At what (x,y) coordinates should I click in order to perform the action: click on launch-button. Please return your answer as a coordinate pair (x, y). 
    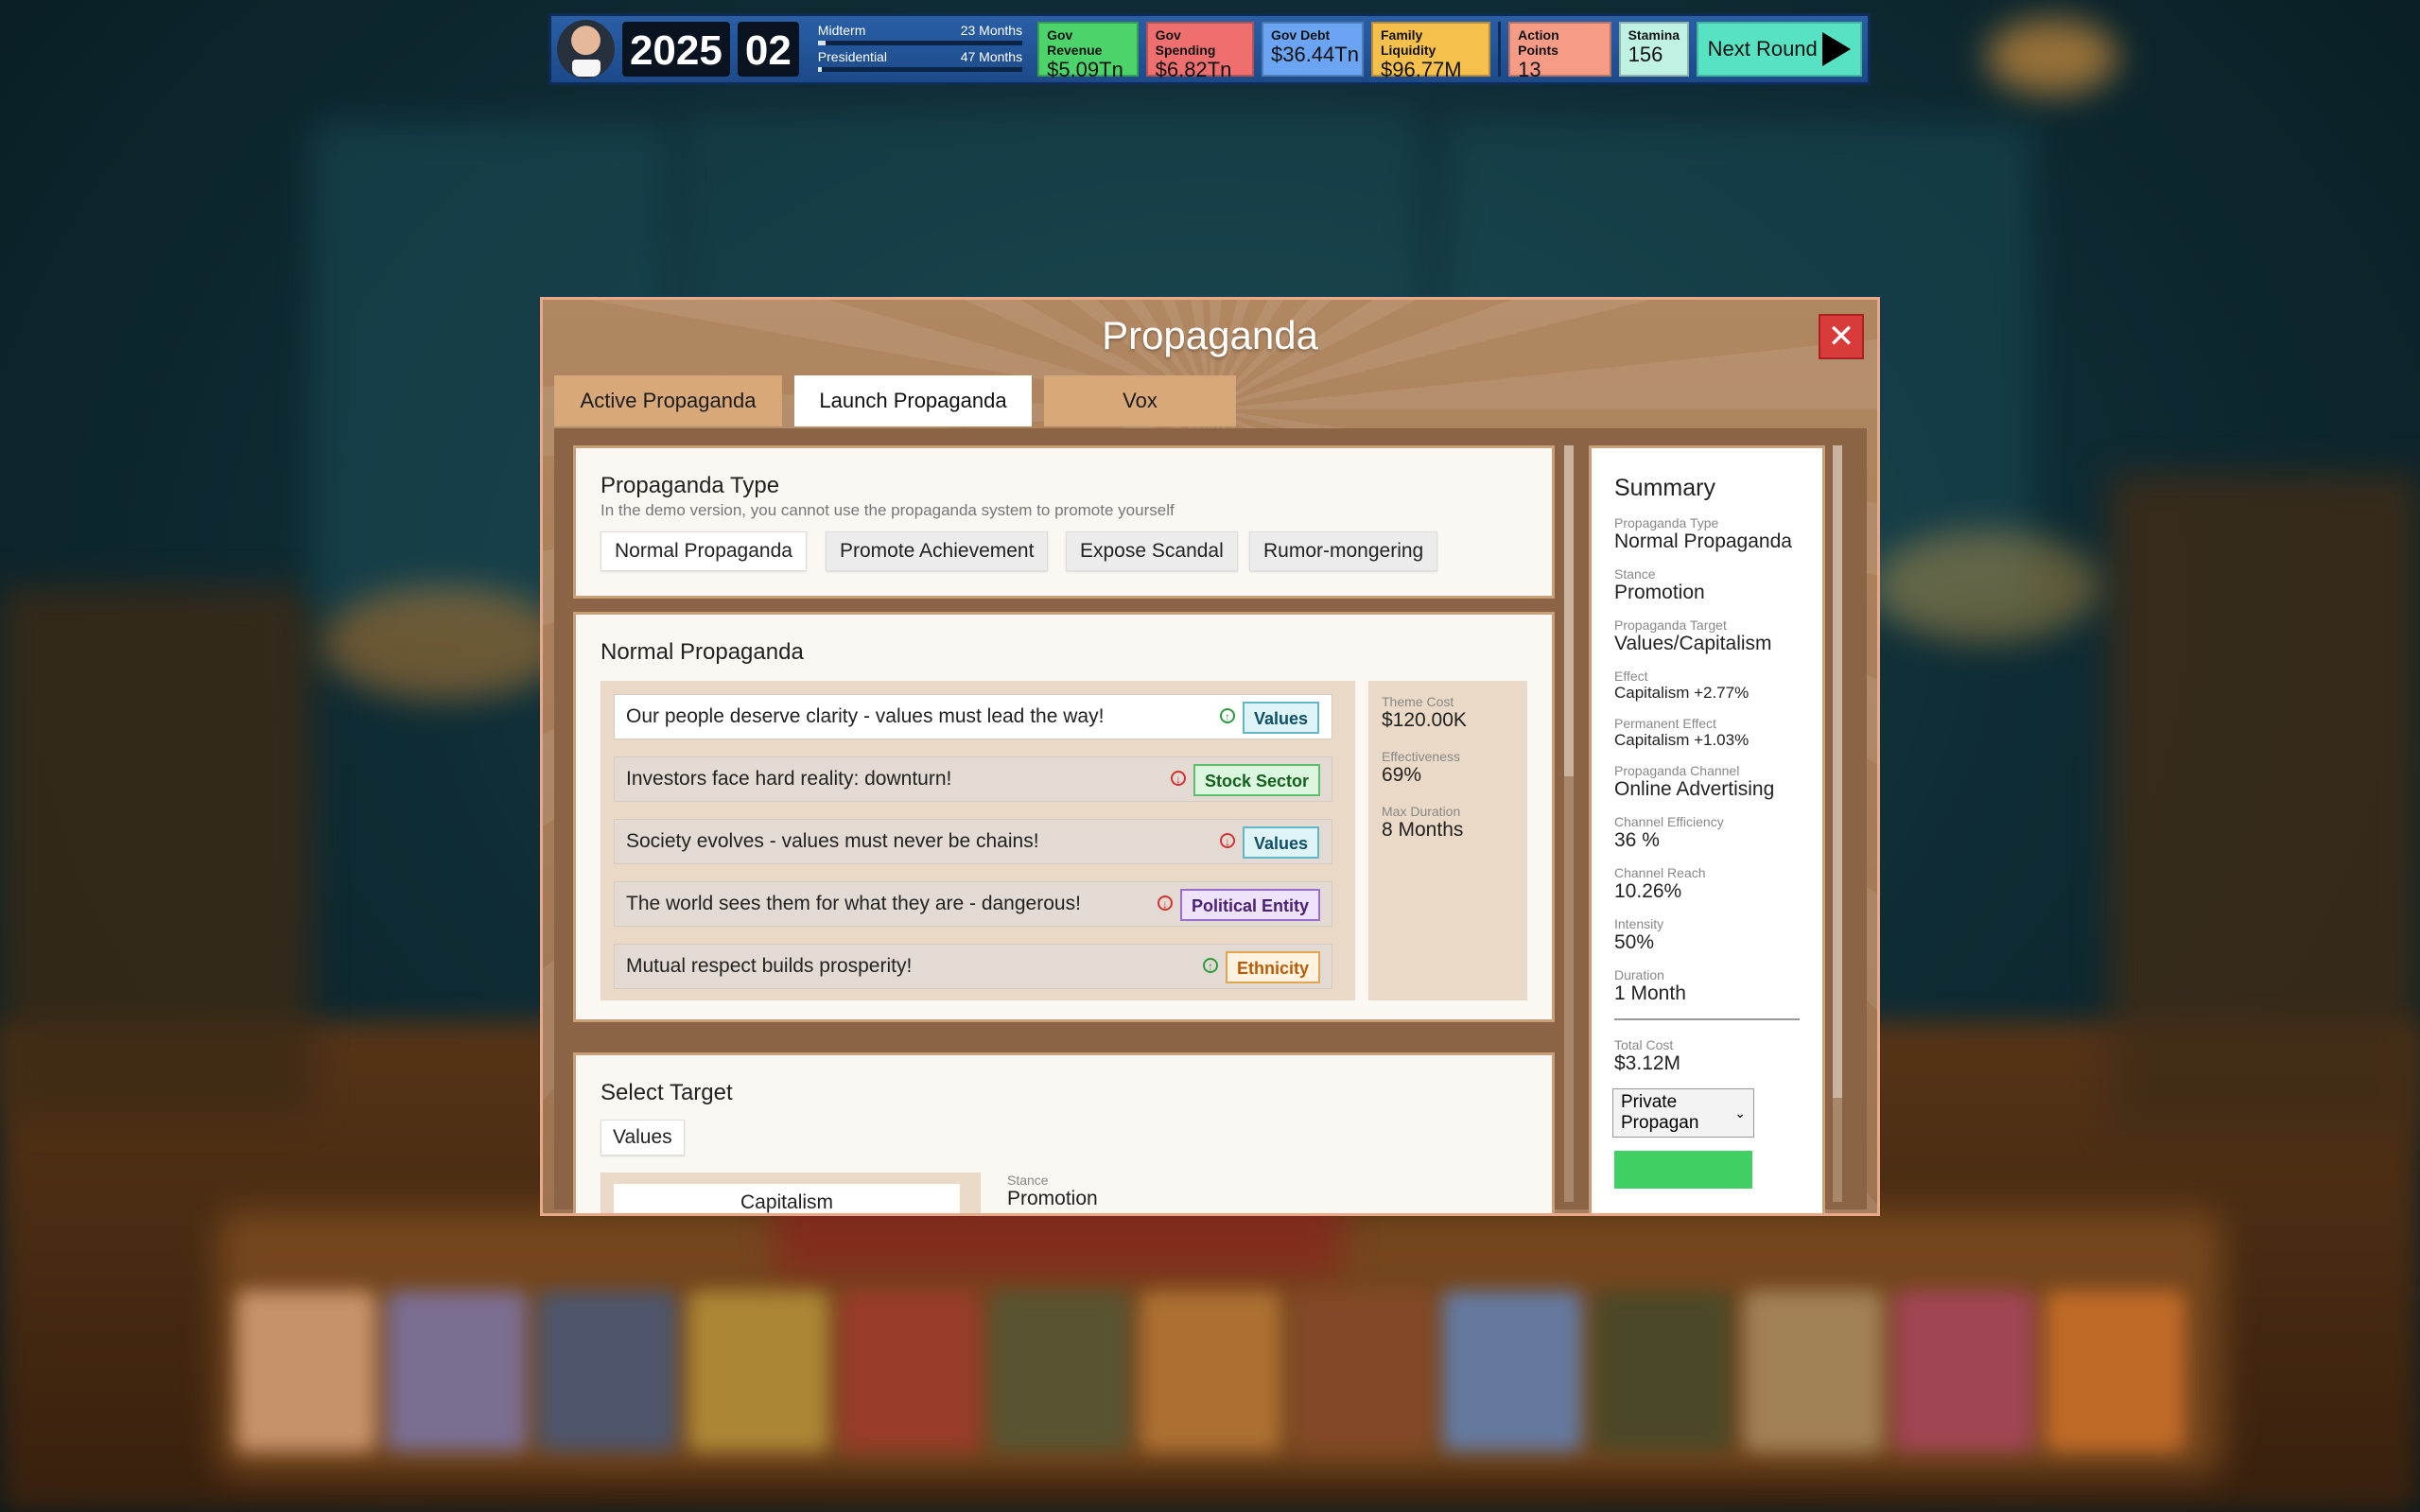
    Looking at the image, I should click on (1683, 1170).